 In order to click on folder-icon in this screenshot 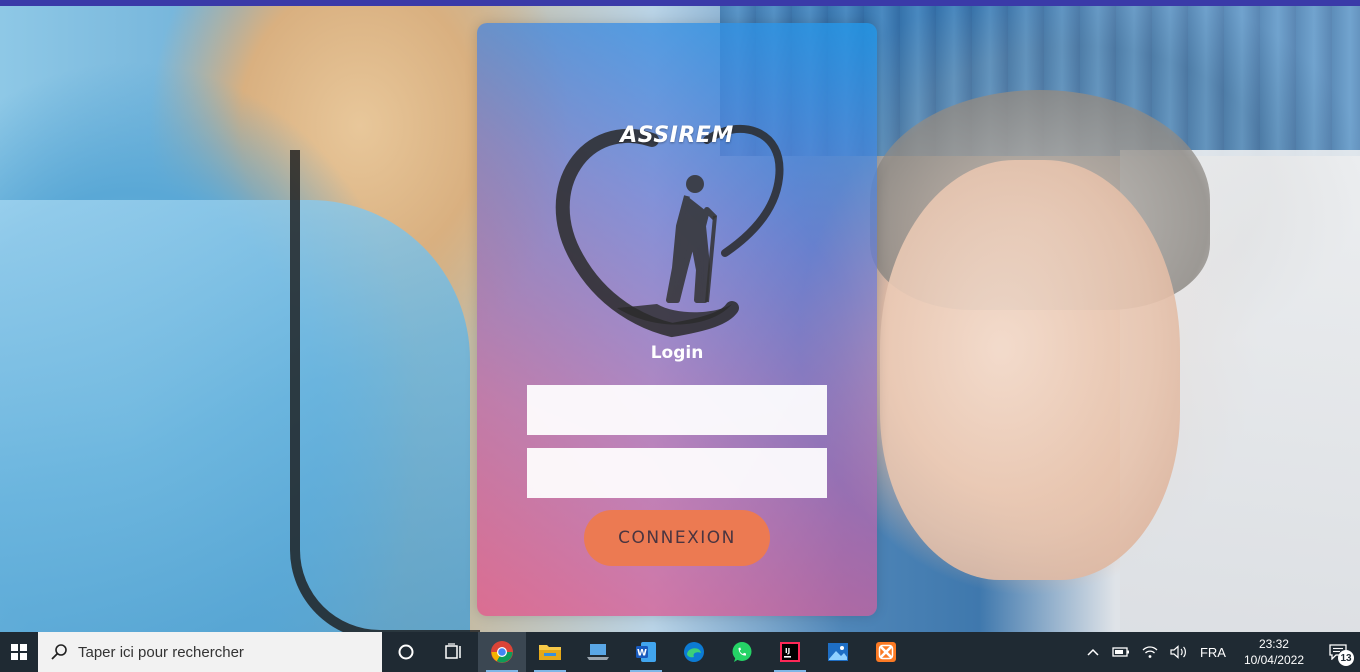, I will do `click(550, 652)`.